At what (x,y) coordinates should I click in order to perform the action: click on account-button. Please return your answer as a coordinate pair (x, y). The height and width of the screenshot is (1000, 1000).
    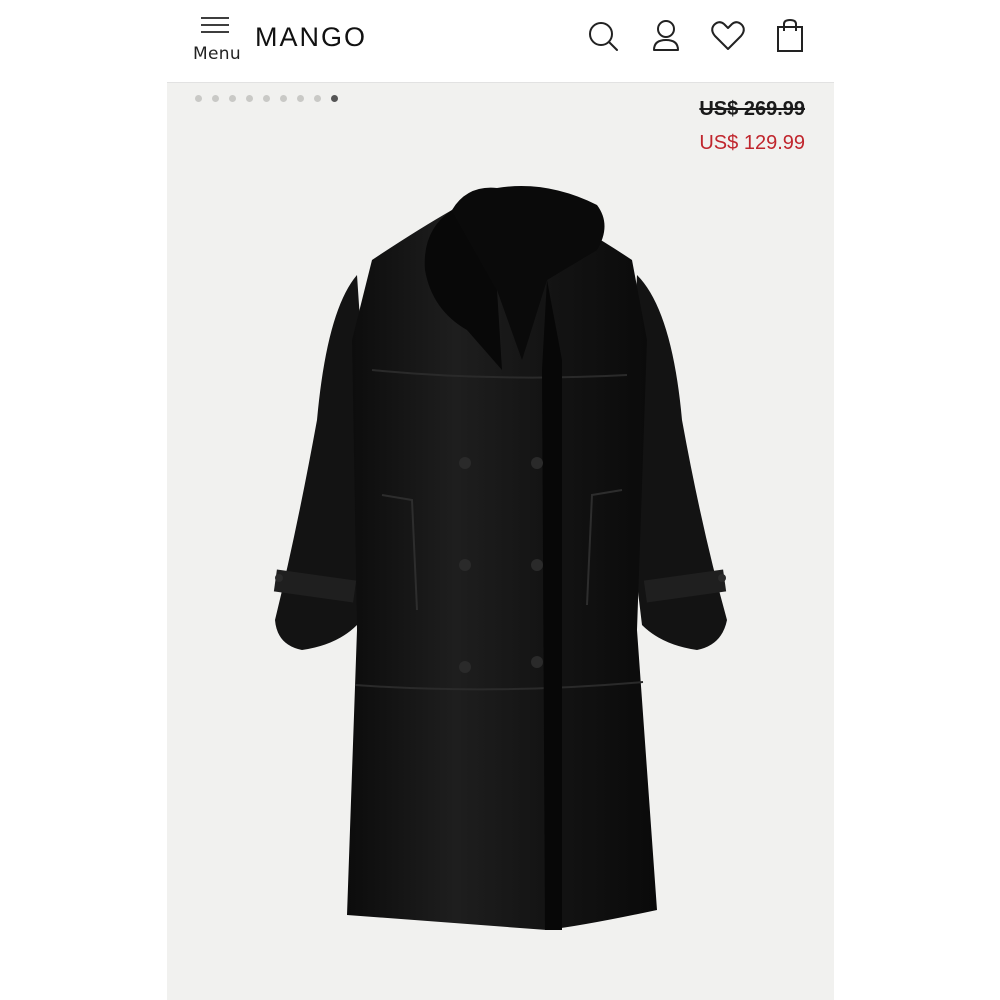
    Looking at the image, I should click on (666, 36).